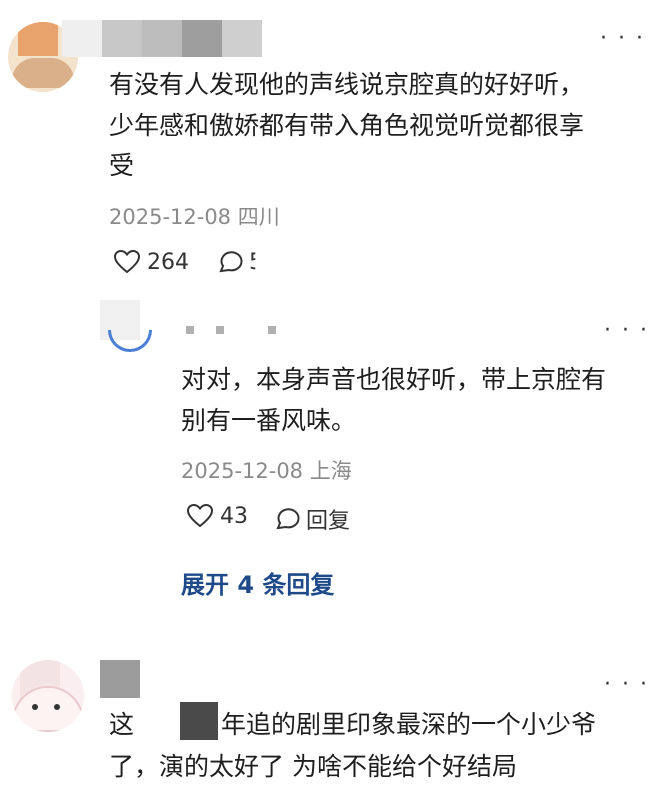 The height and width of the screenshot is (789, 650). I want to click on like-button: 264, so click(151, 262).